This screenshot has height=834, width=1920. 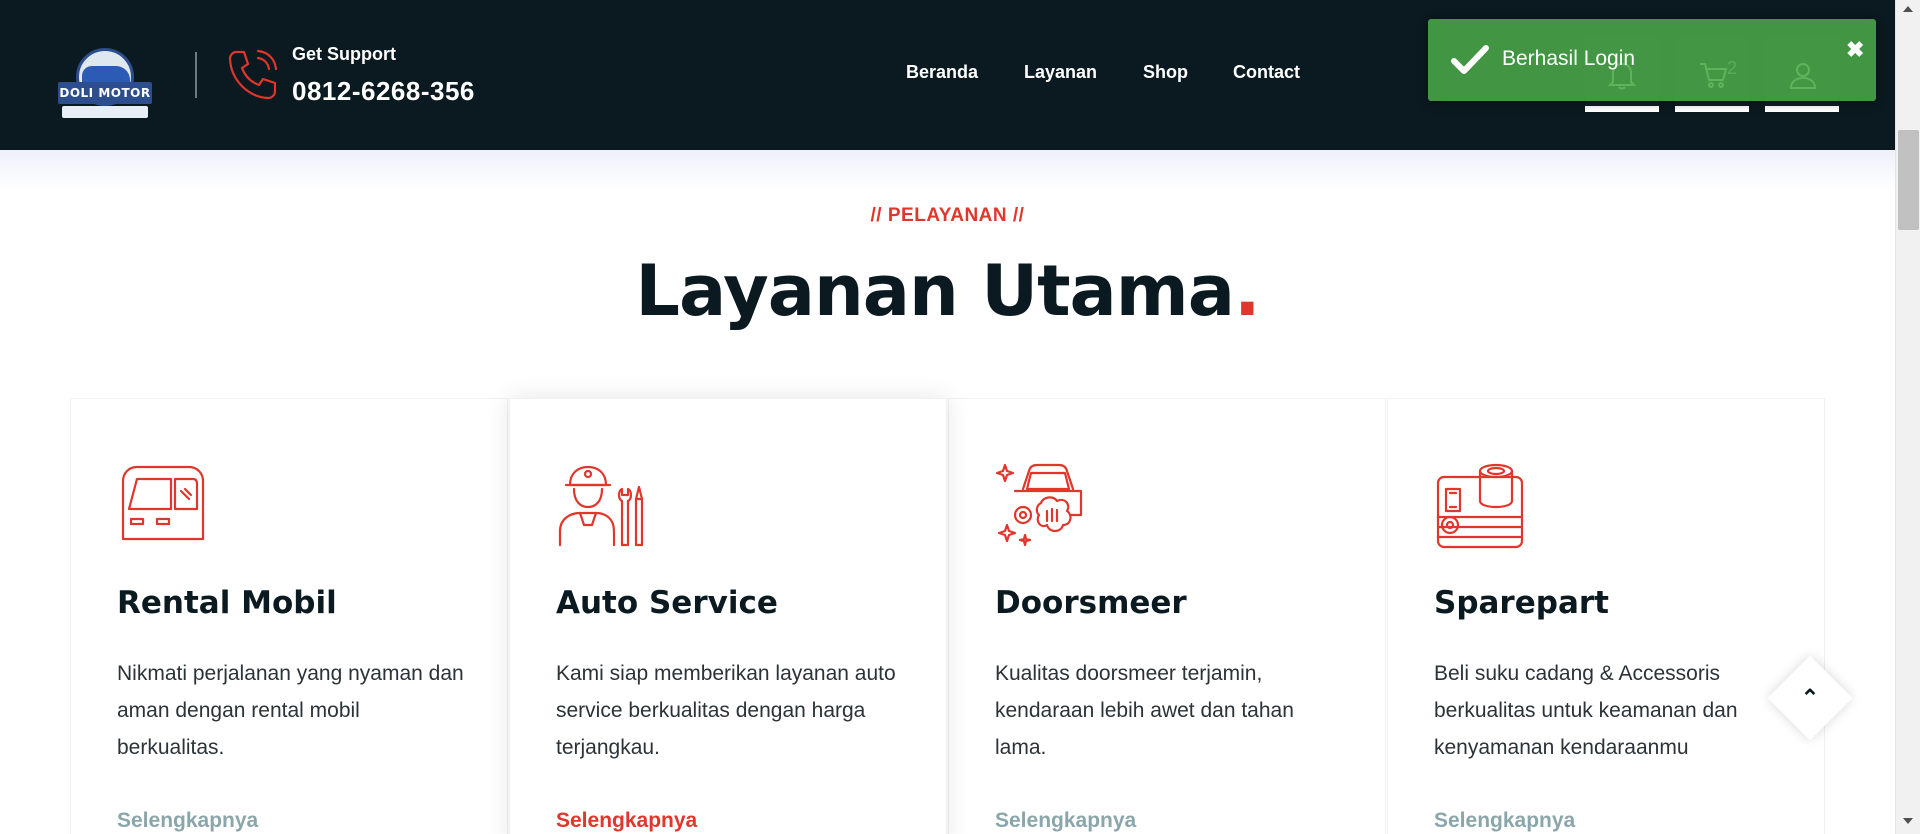 I want to click on mechanic-icon, so click(x=601, y=504).